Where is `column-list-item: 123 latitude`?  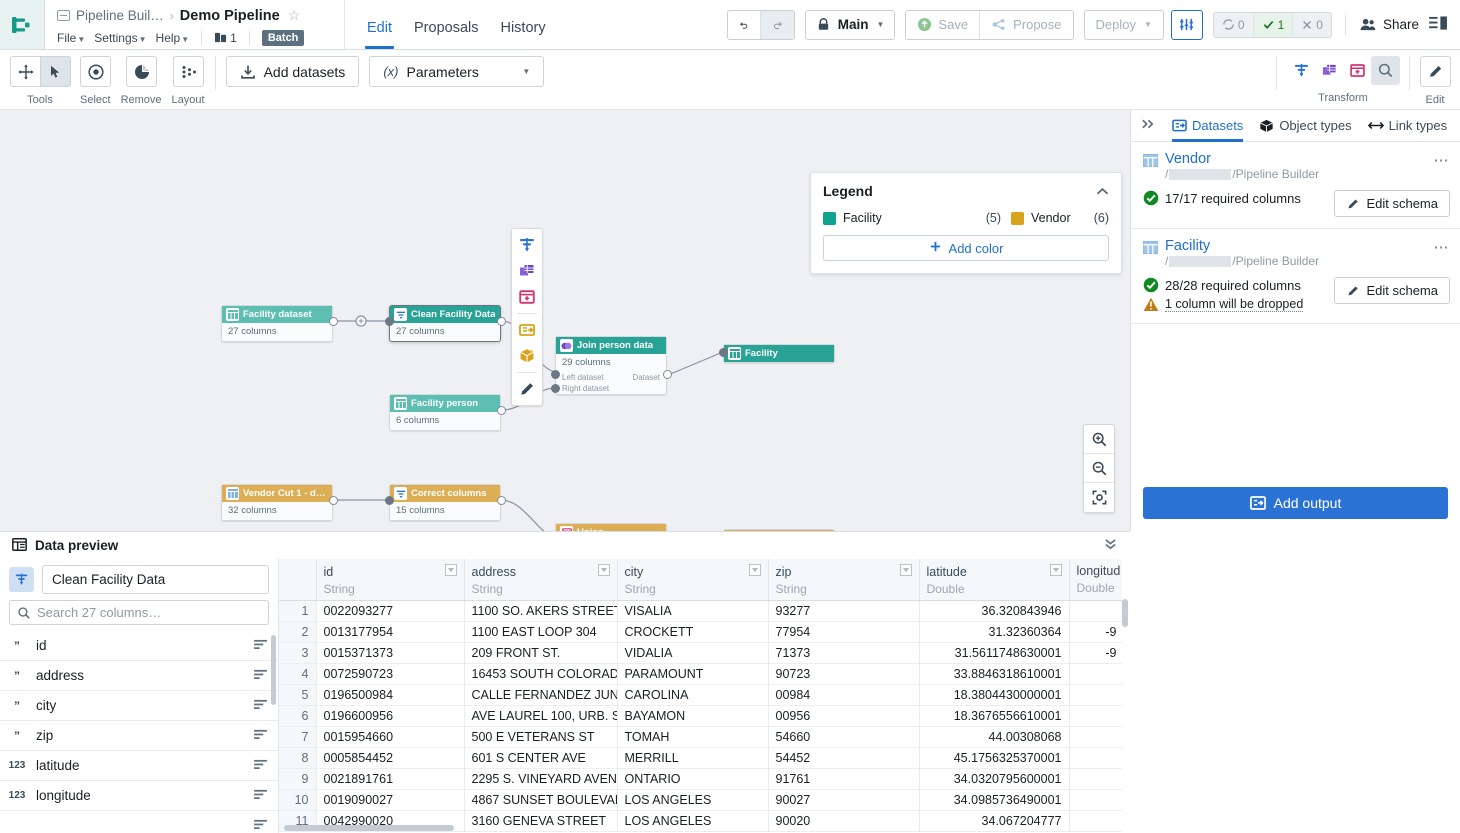 column-list-item: 123 latitude is located at coordinates (139, 766).